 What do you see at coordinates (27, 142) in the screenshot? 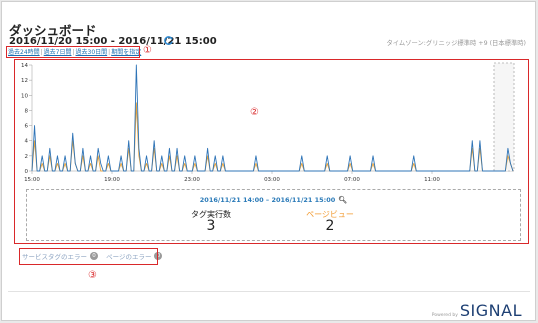
I see `y-tick-label: 4` at bounding box center [27, 142].